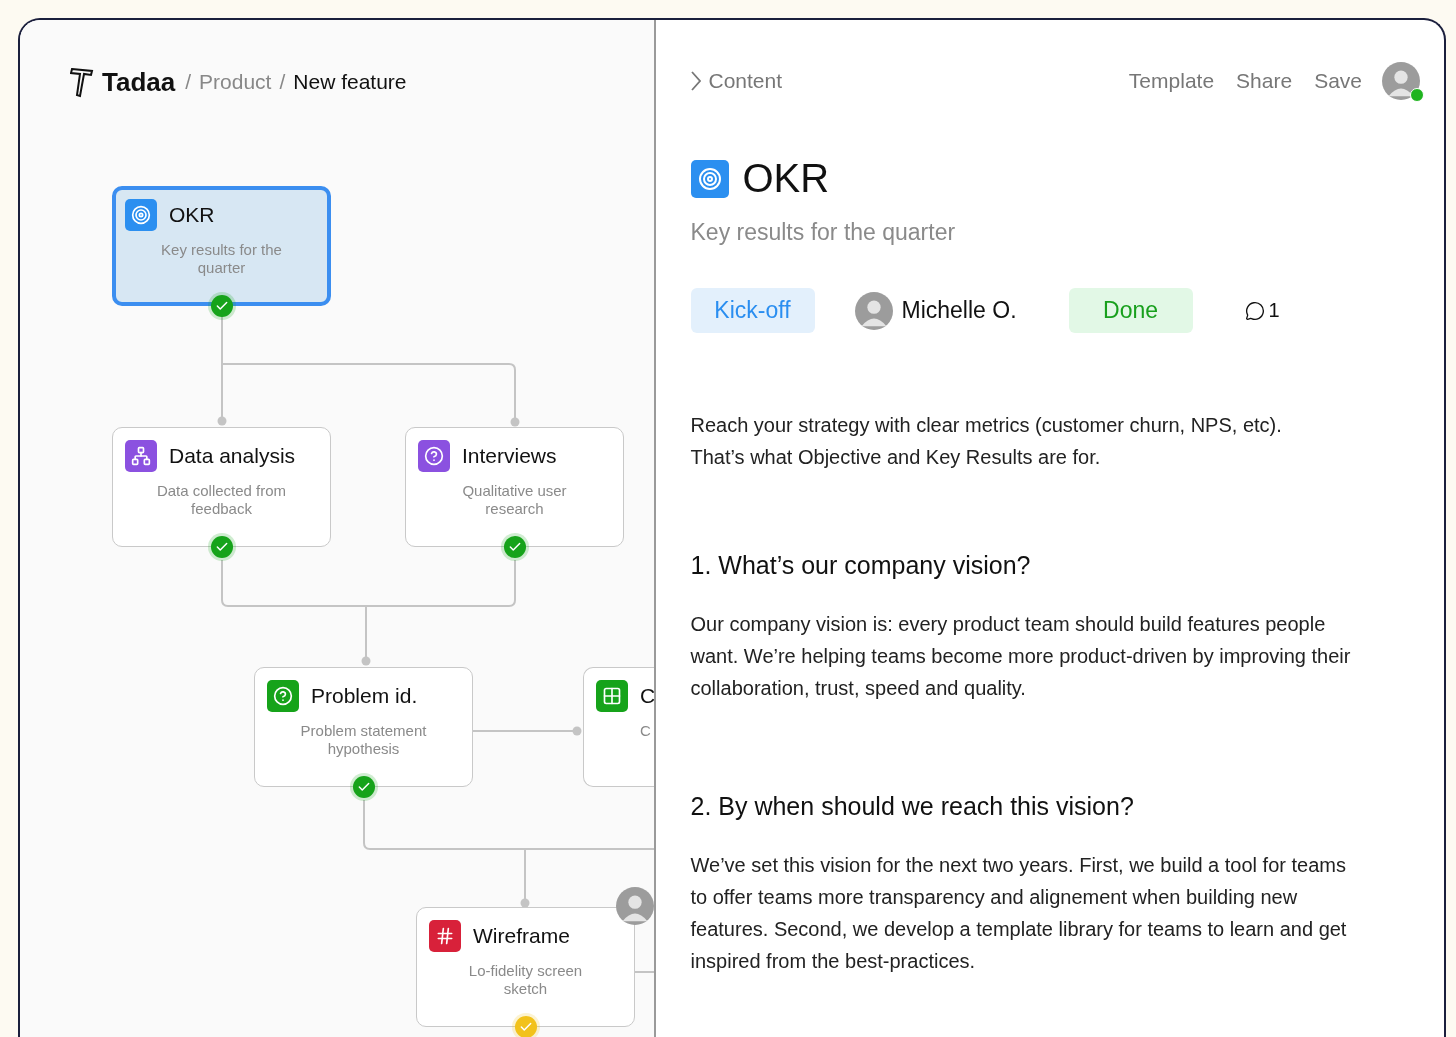 The width and height of the screenshot is (1456, 1037). Describe the element at coordinates (695, 81) in the screenshot. I see `chevron-icon` at that location.